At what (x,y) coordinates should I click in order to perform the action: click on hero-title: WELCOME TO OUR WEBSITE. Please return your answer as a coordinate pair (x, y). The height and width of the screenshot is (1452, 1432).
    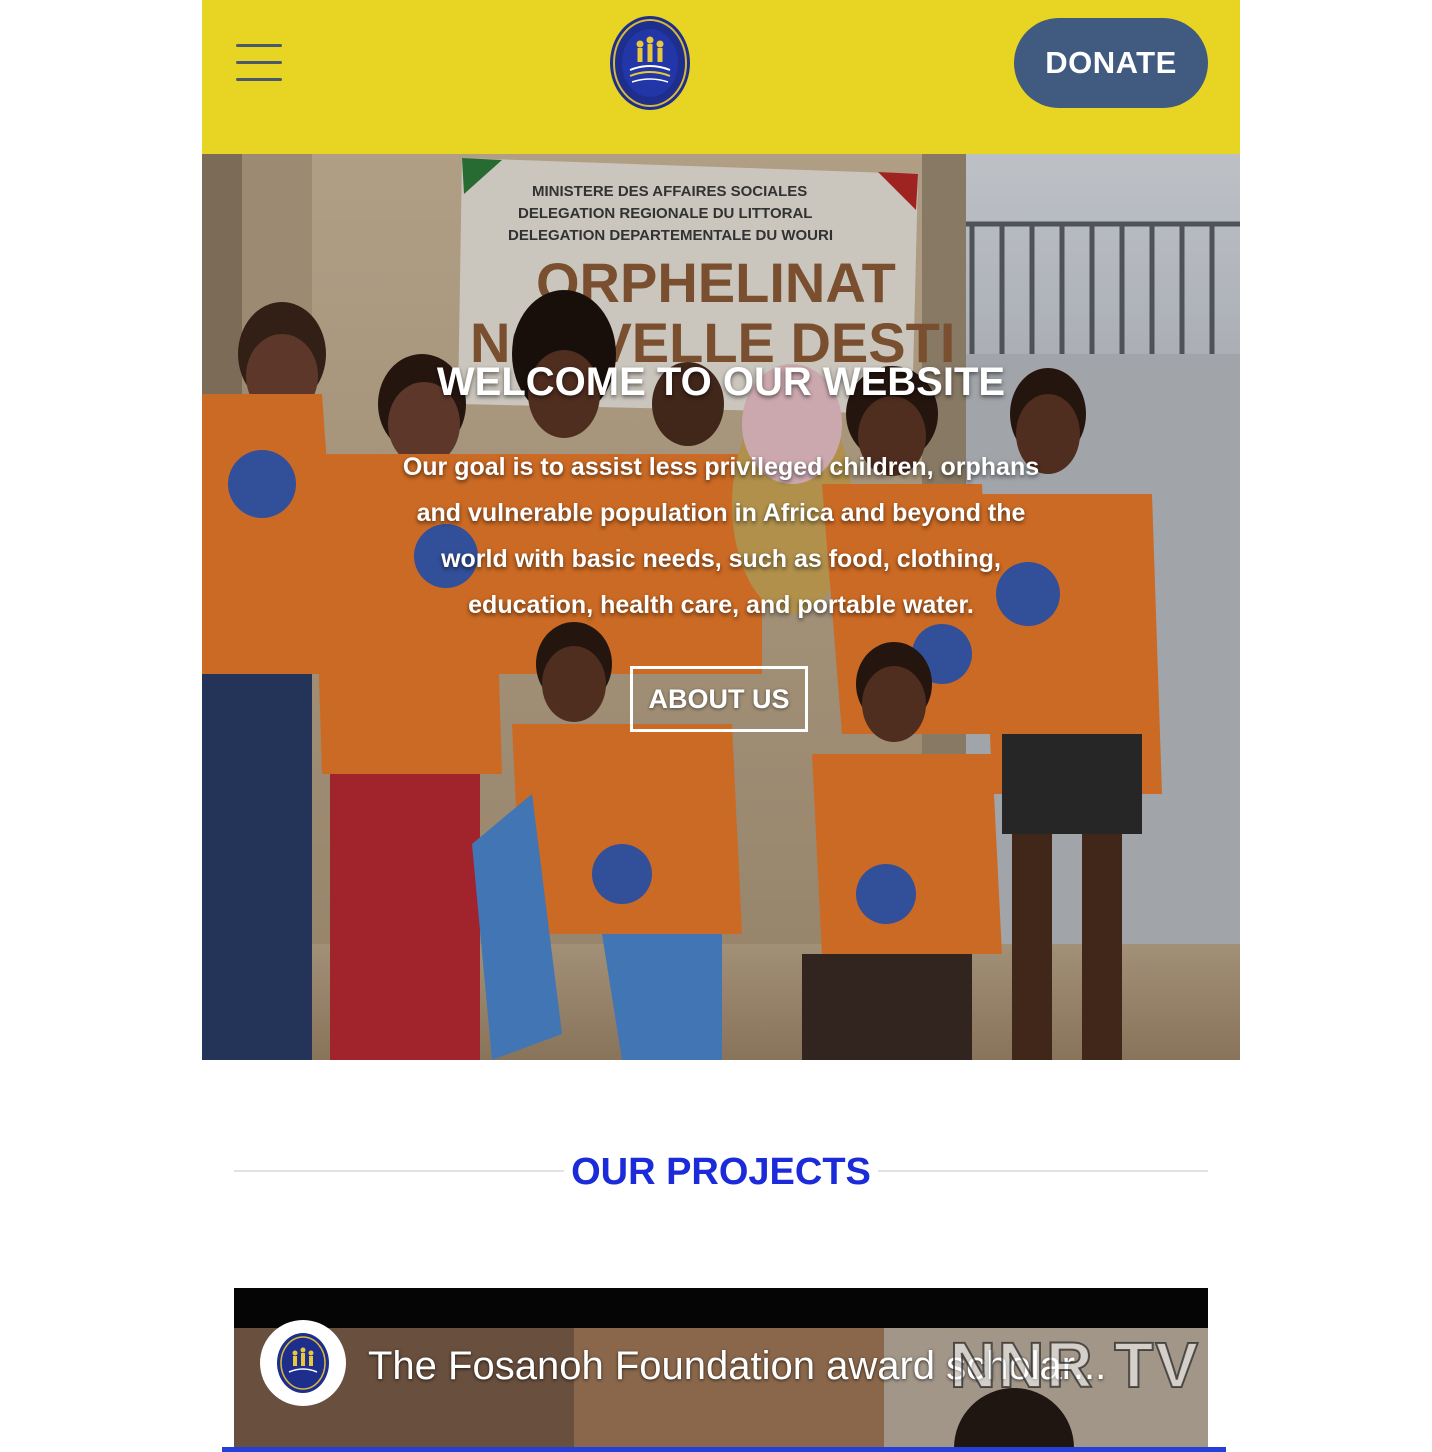
    Looking at the image, I should click on (721, 382).